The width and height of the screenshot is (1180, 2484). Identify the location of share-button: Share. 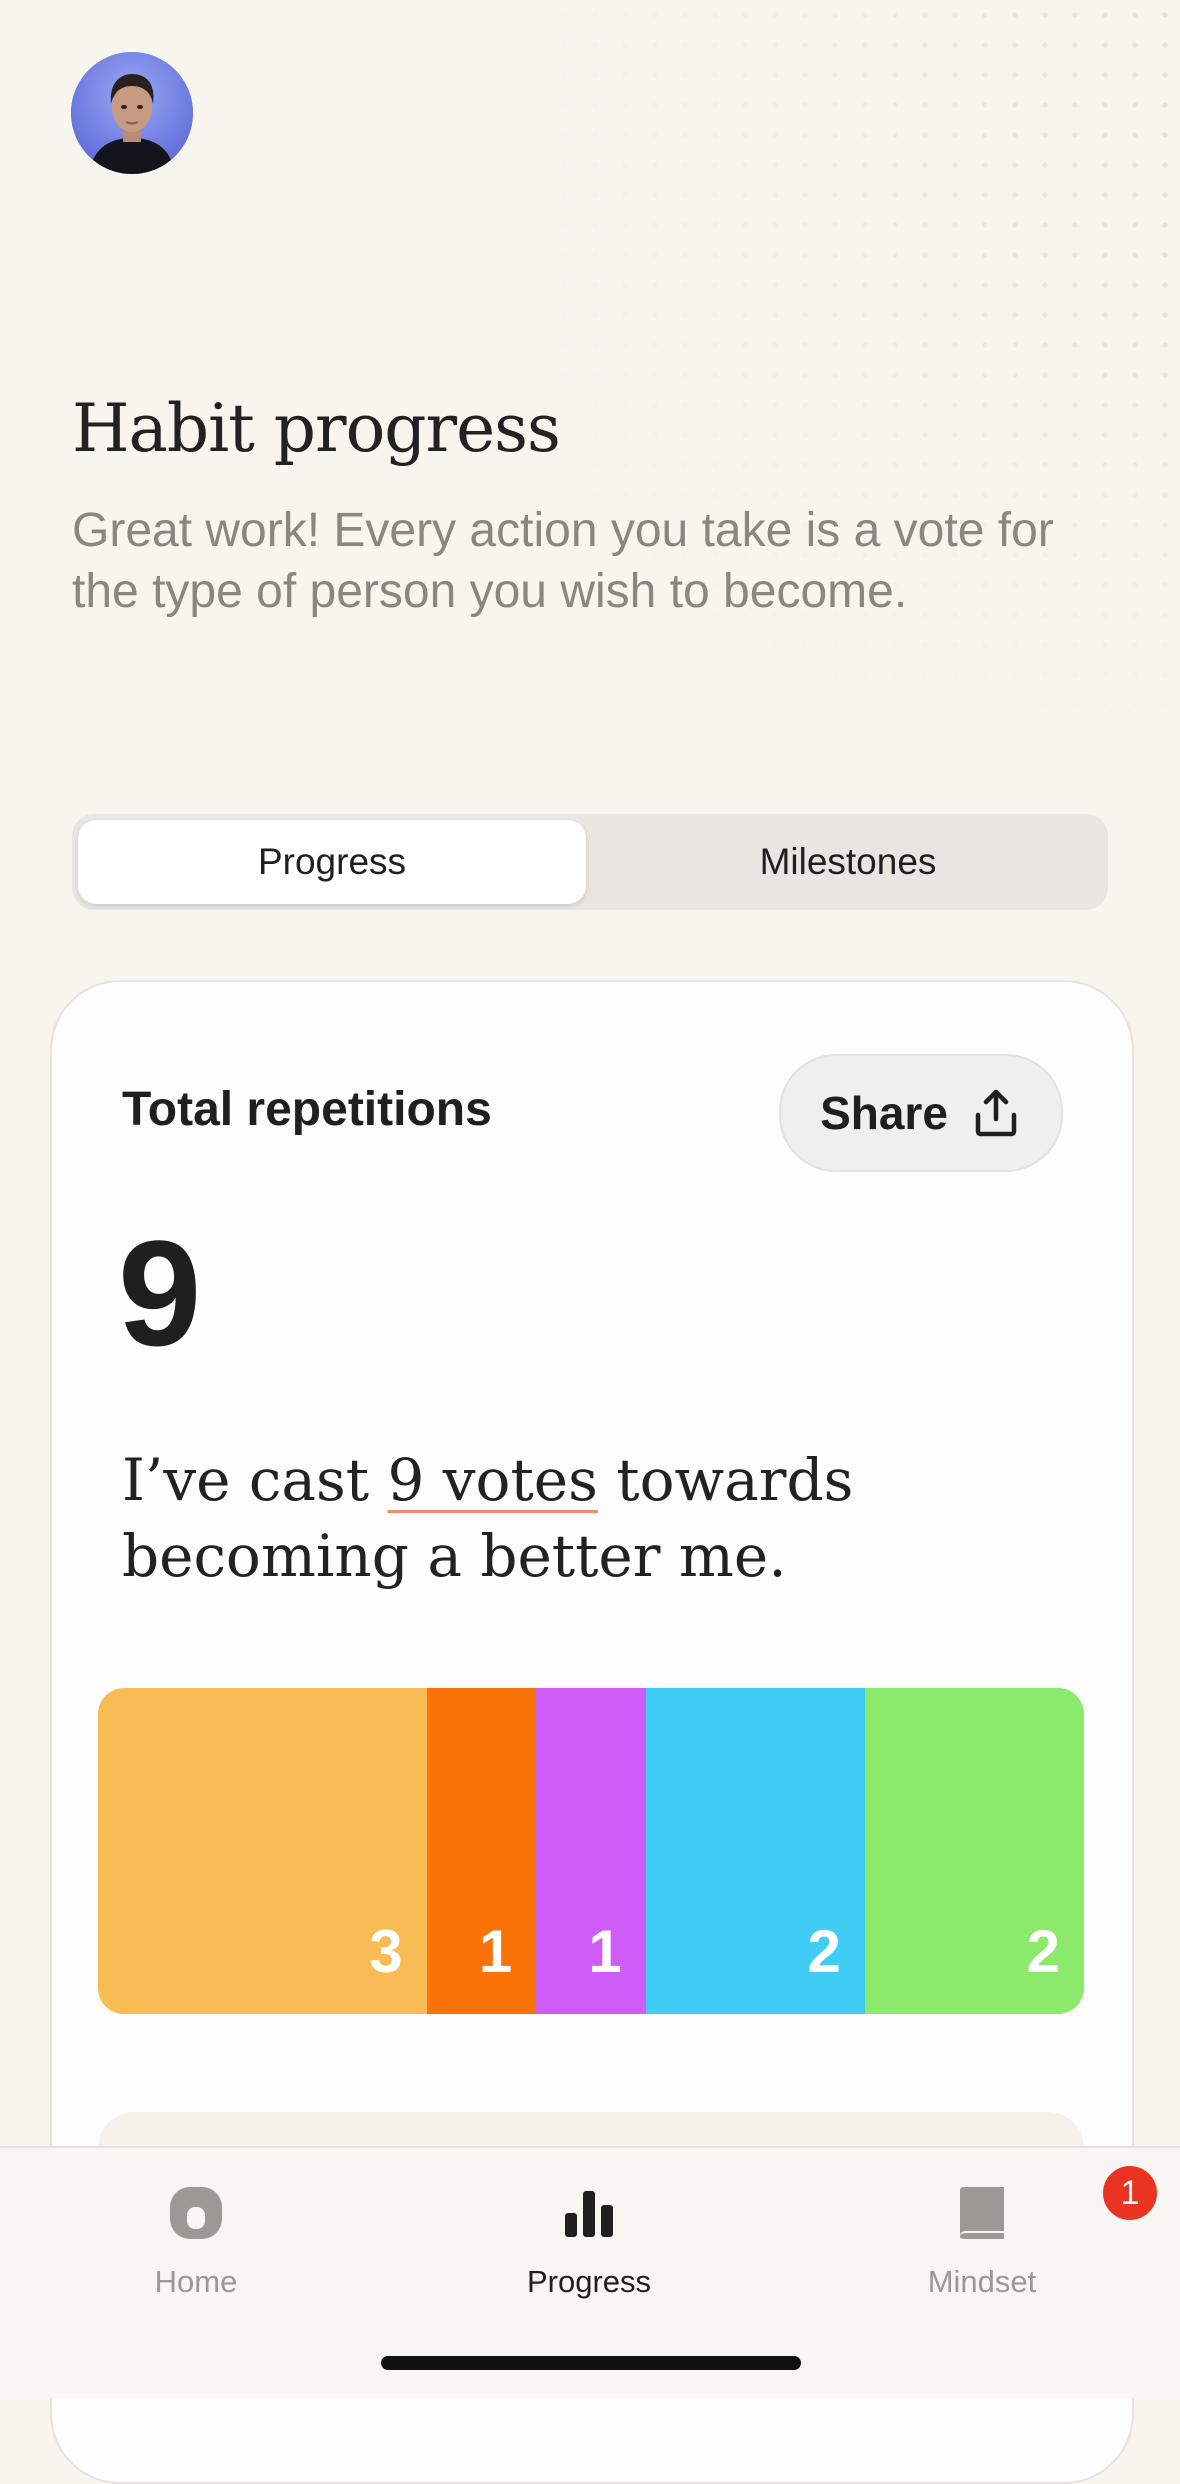
(921, 1113).